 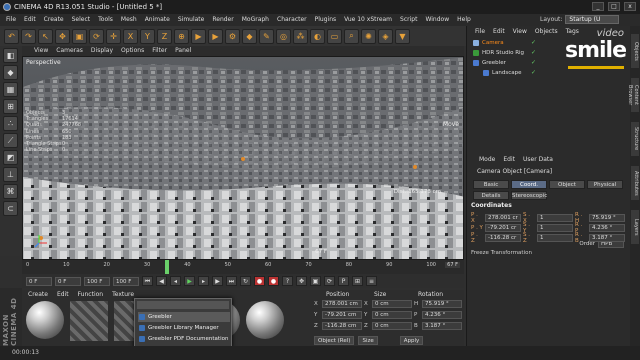 What do you see at coordinates (368, 36) in the screenshot?
I see `light-icon: ✺` at bounding box center [368, 36].